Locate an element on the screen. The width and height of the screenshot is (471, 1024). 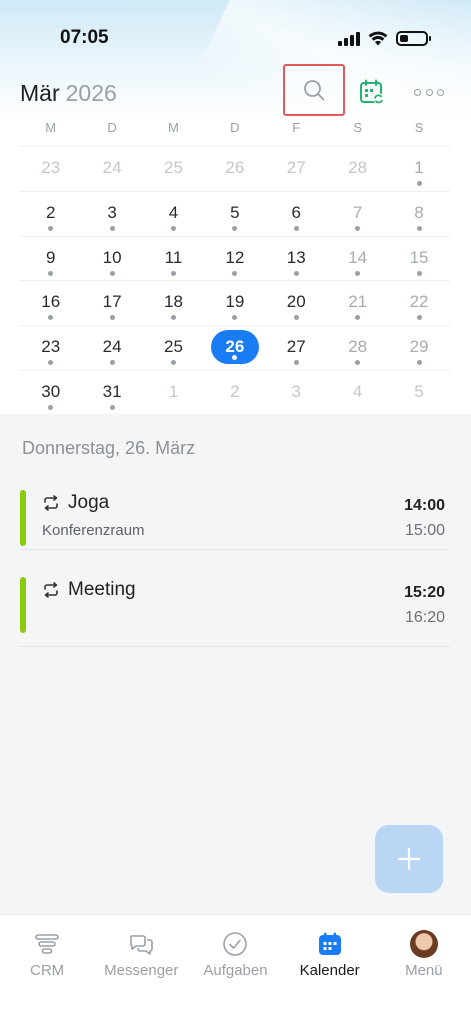
calendar-sync-icon is located at coordinates (372, 92).